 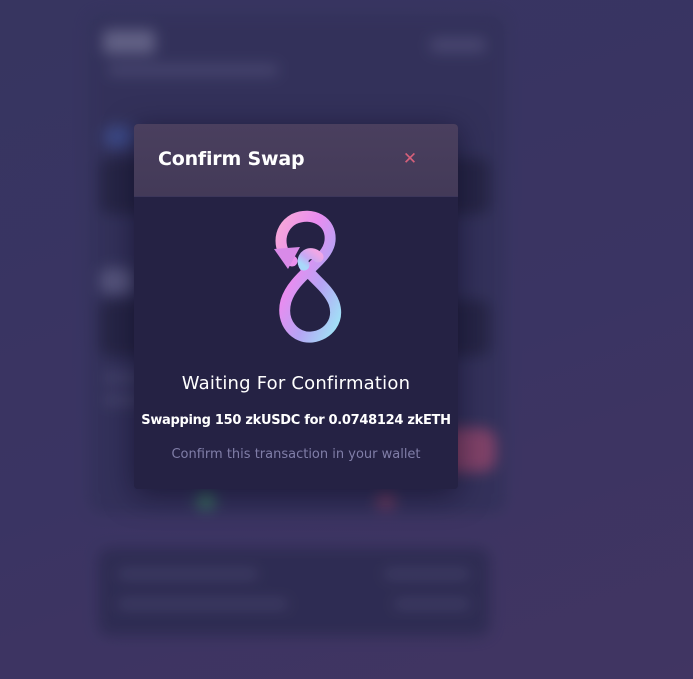 What do you see at coordinates (296, 383) in the screenshot?
I see `status-title: Waiting For Confirmation` at bounding box center [296, 383].